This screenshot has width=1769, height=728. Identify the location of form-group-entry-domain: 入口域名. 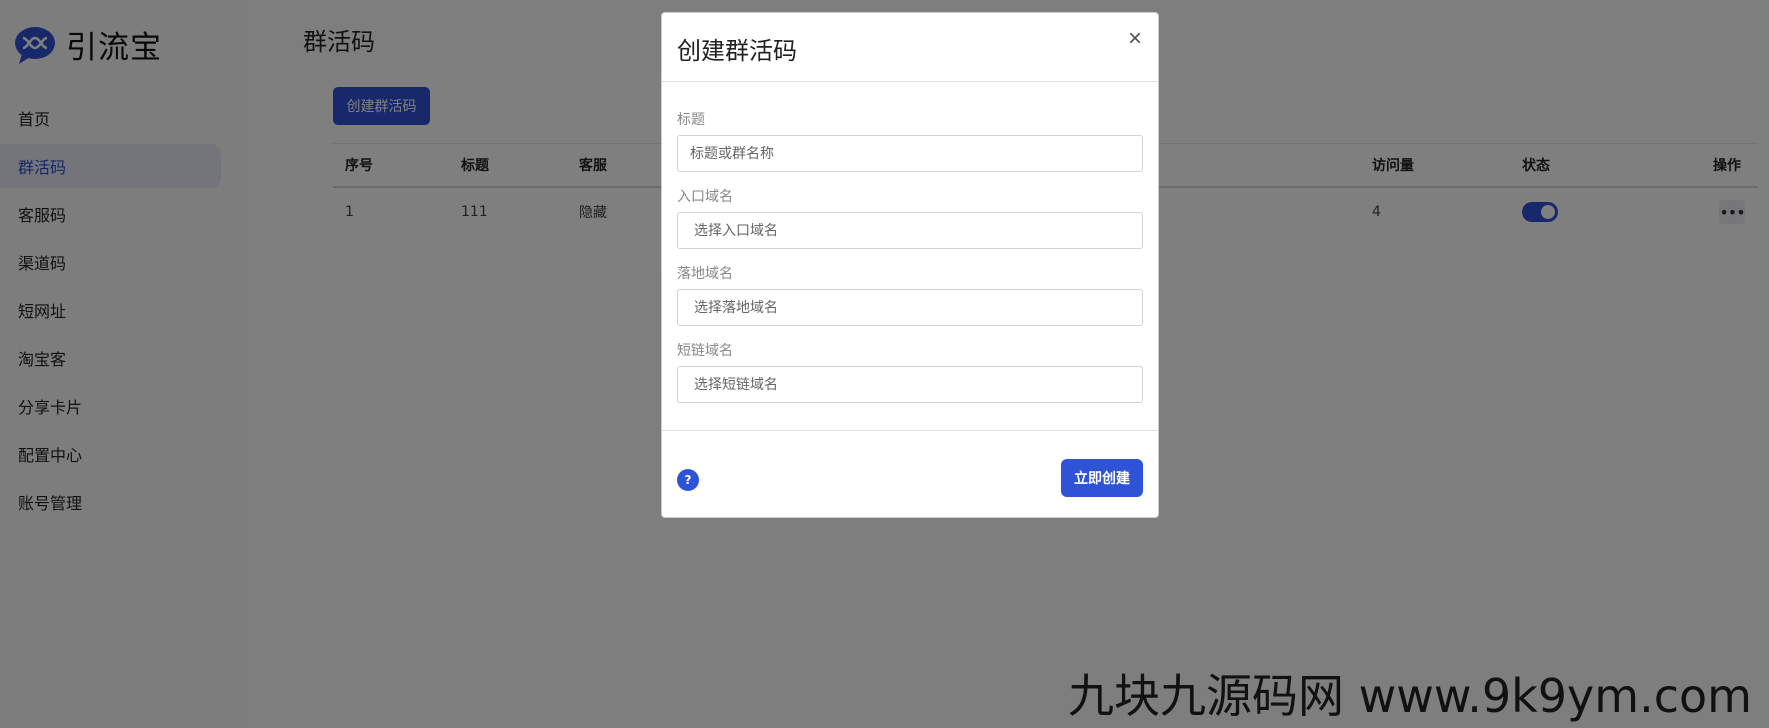
(910, 227).